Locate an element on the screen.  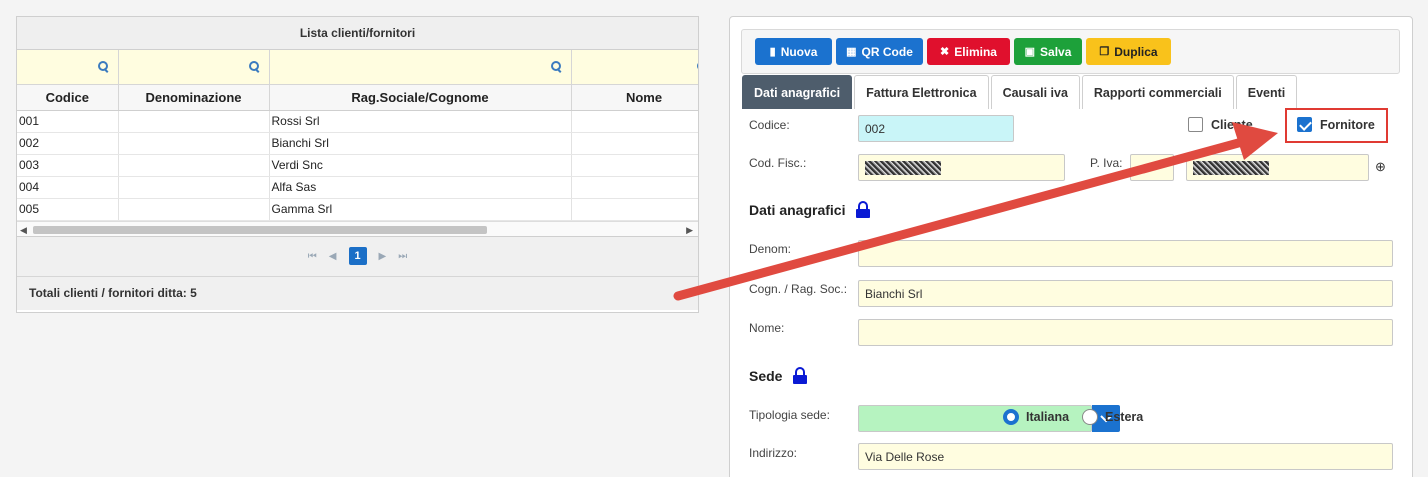
piva-label: P. Iva: is located at coordinates (1106, 163).